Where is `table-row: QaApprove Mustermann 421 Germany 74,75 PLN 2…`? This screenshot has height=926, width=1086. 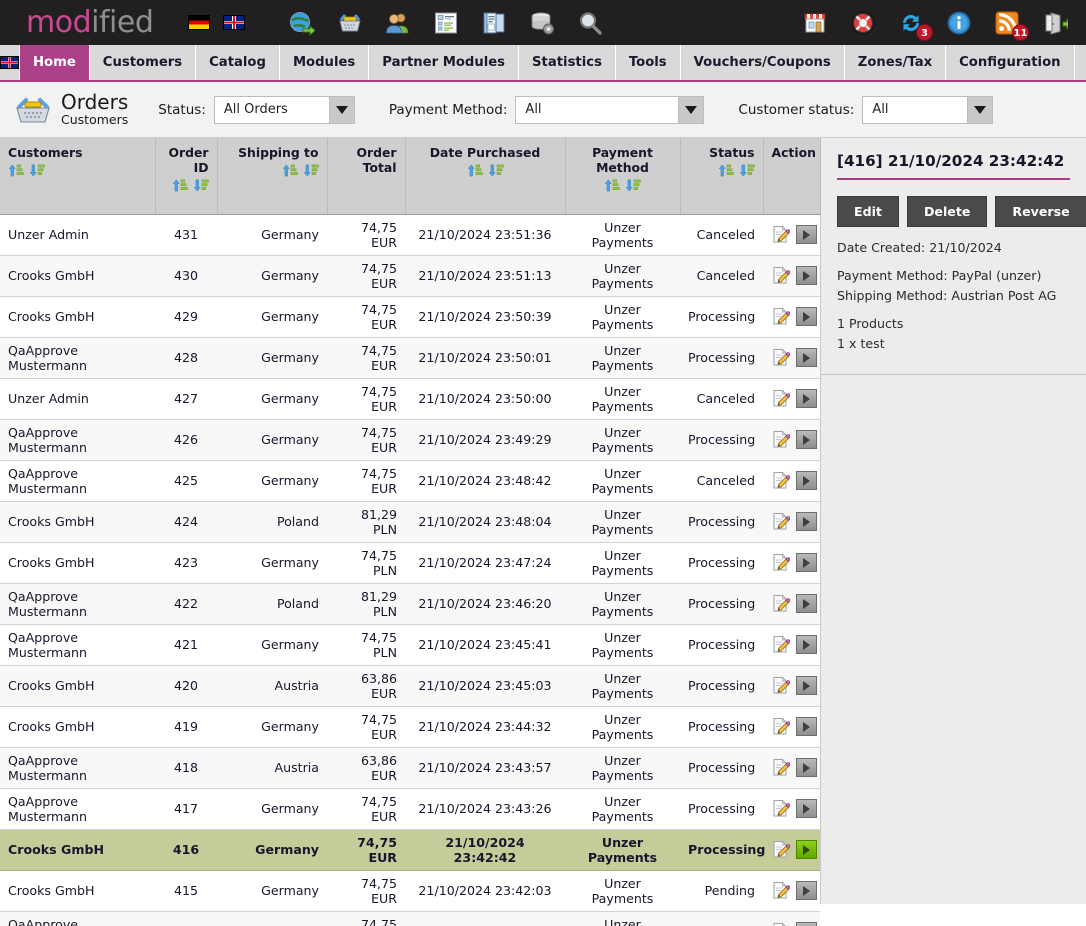
table-row: QaApprove Mustermann 421 Germany 74,75 PLN 2… is located at coordinates (410, 645).